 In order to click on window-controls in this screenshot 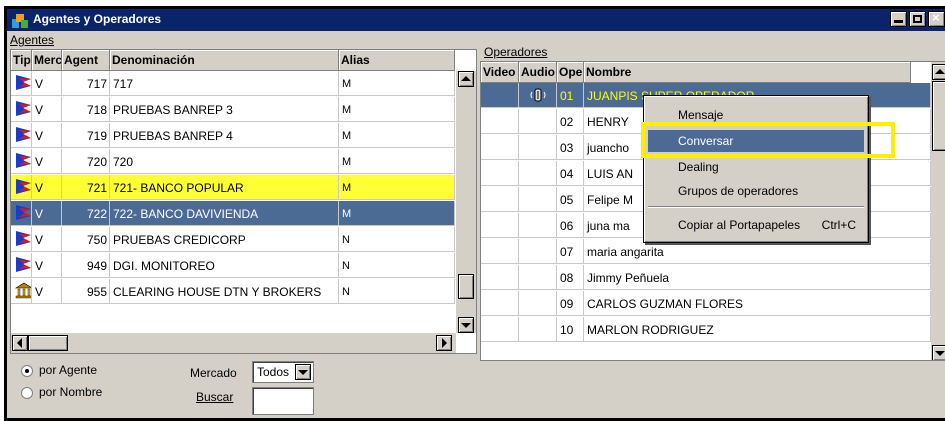, I will do `click(917, 19)`.